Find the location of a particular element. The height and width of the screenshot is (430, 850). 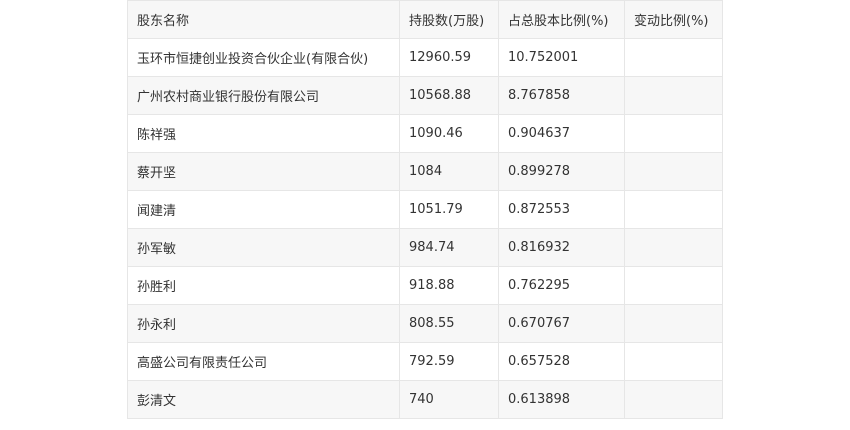

cell-shares-held: 12960.59 is located at coordinates (449, 57).